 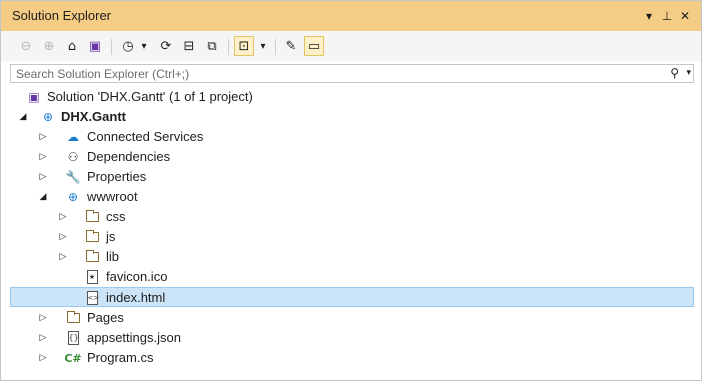 I want to click on tree-item-label: lib, so click(x=113, y=256).